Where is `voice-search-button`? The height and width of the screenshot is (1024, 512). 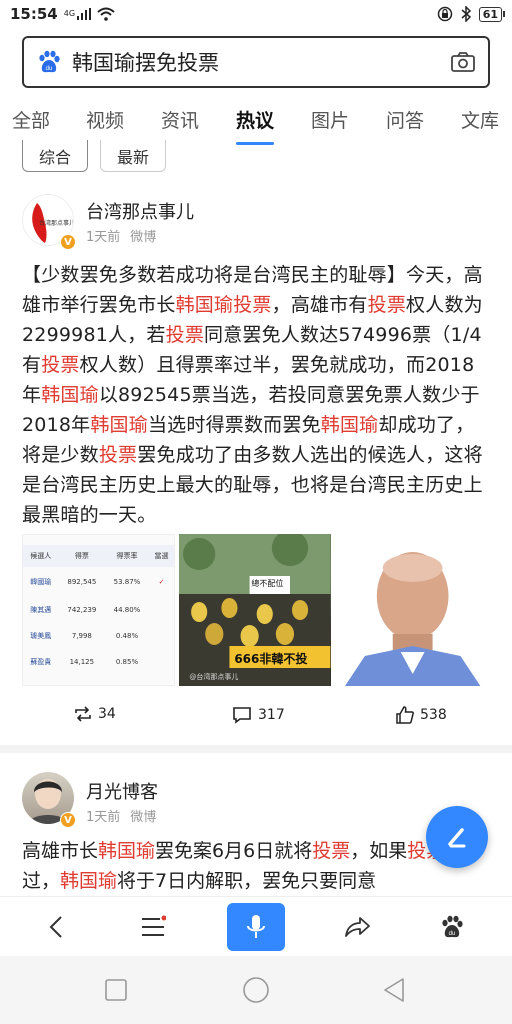
voice-search-button is located at coordinates (256, 927).